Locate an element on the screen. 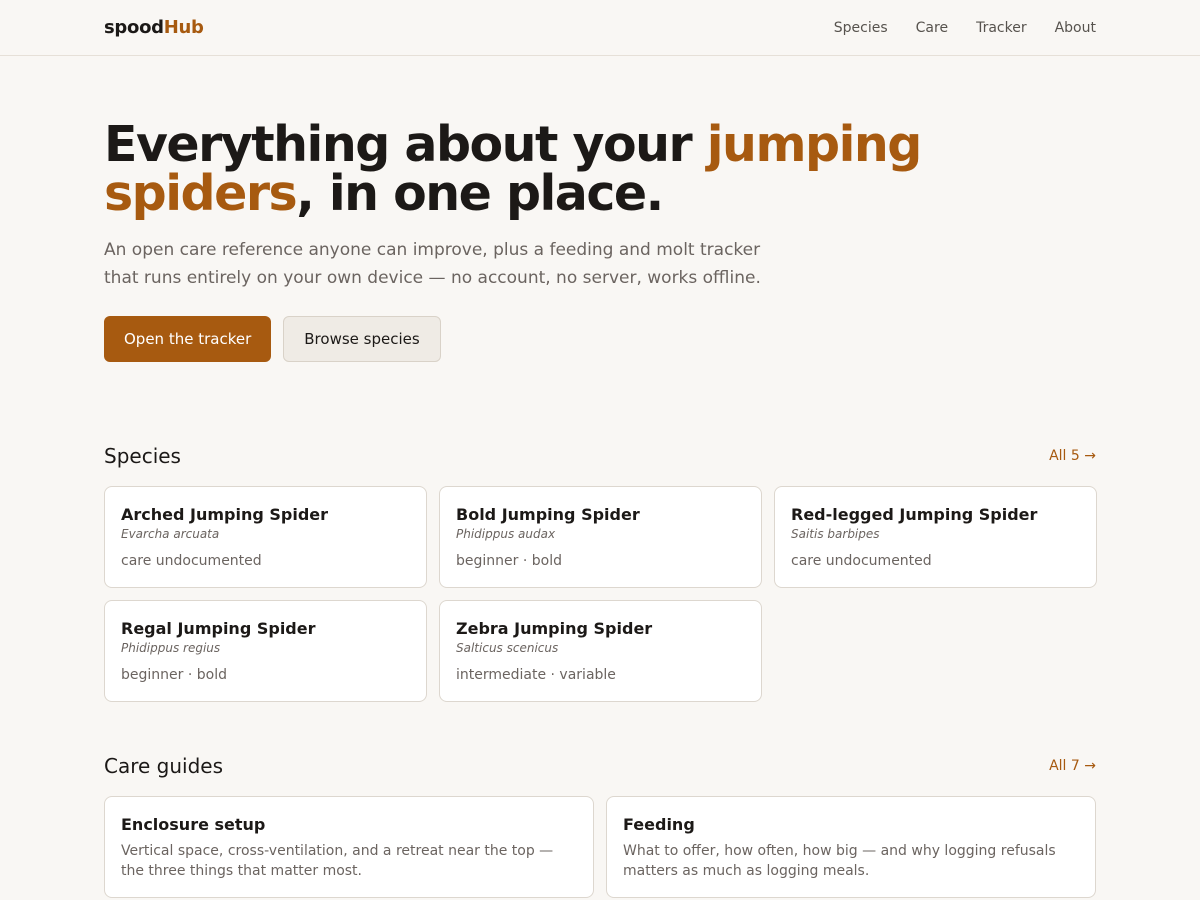  species-name: Zebra Jumping Spider is located at coordinates (554, 628).